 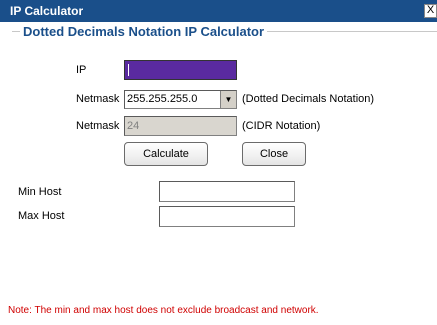 I want to click on max-host-label: Max Host, so click(x=41, y=216).